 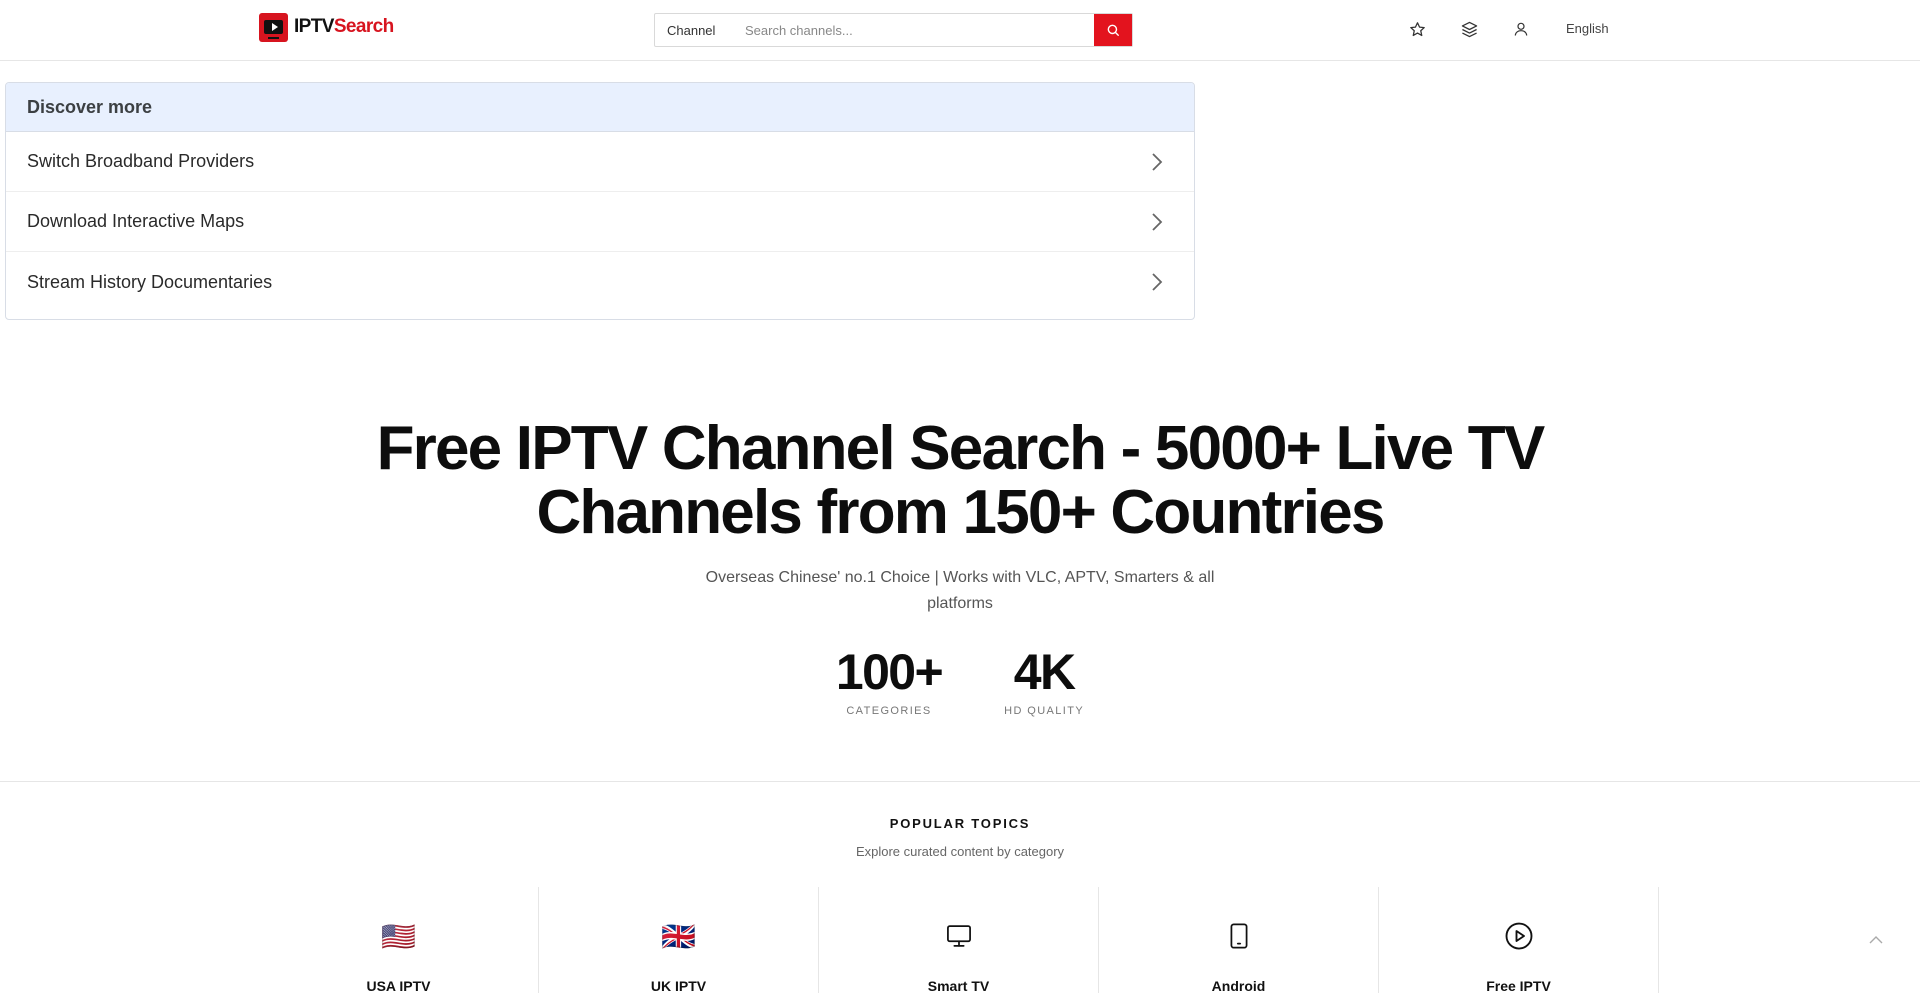 I want to click on uk-flag-icon: 🇬🇧, so click(x=678, y=936).